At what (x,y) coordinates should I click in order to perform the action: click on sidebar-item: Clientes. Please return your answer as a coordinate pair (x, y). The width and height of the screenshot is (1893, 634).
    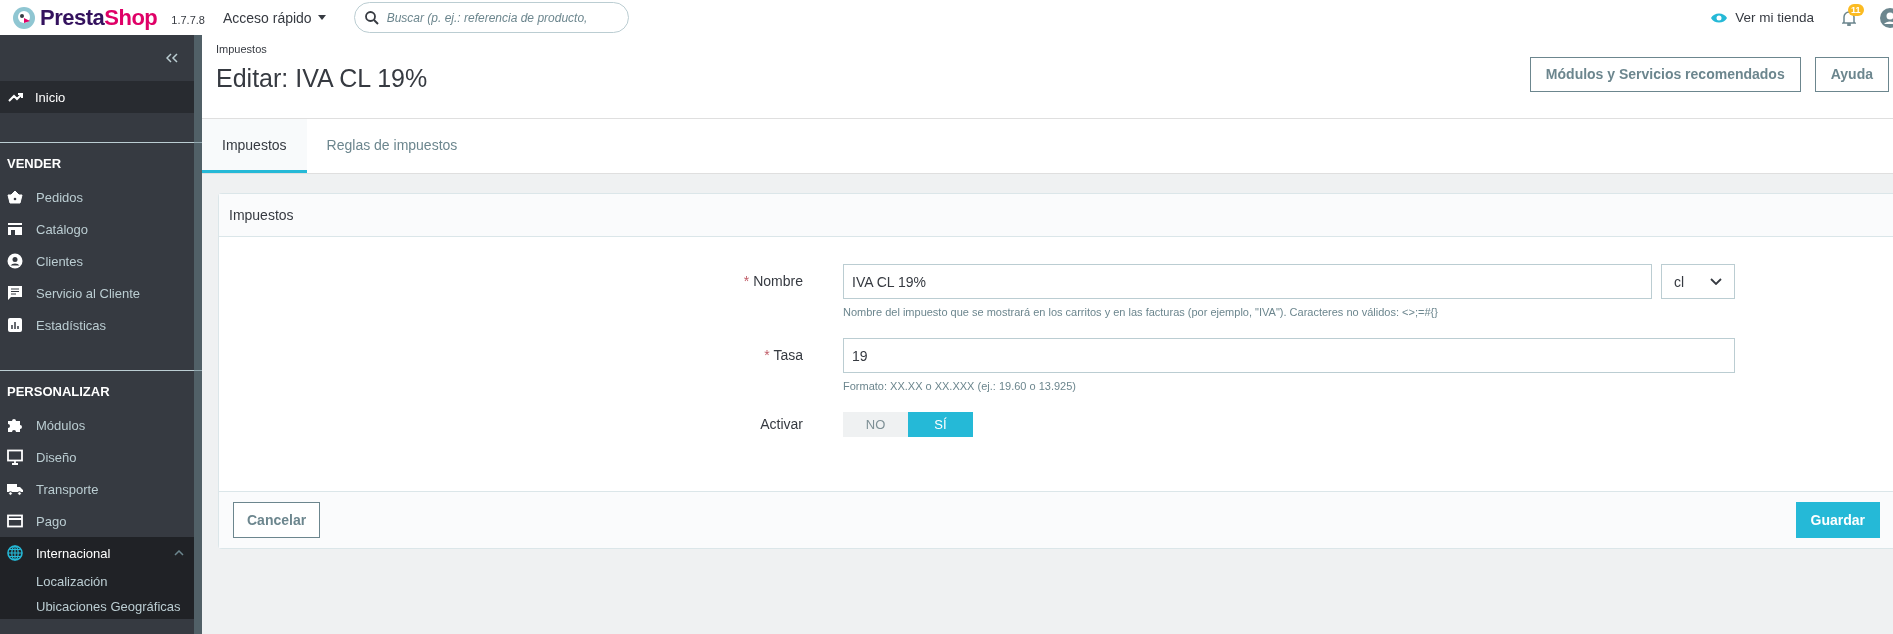
    Looking at the image, I should click on (97, 261).